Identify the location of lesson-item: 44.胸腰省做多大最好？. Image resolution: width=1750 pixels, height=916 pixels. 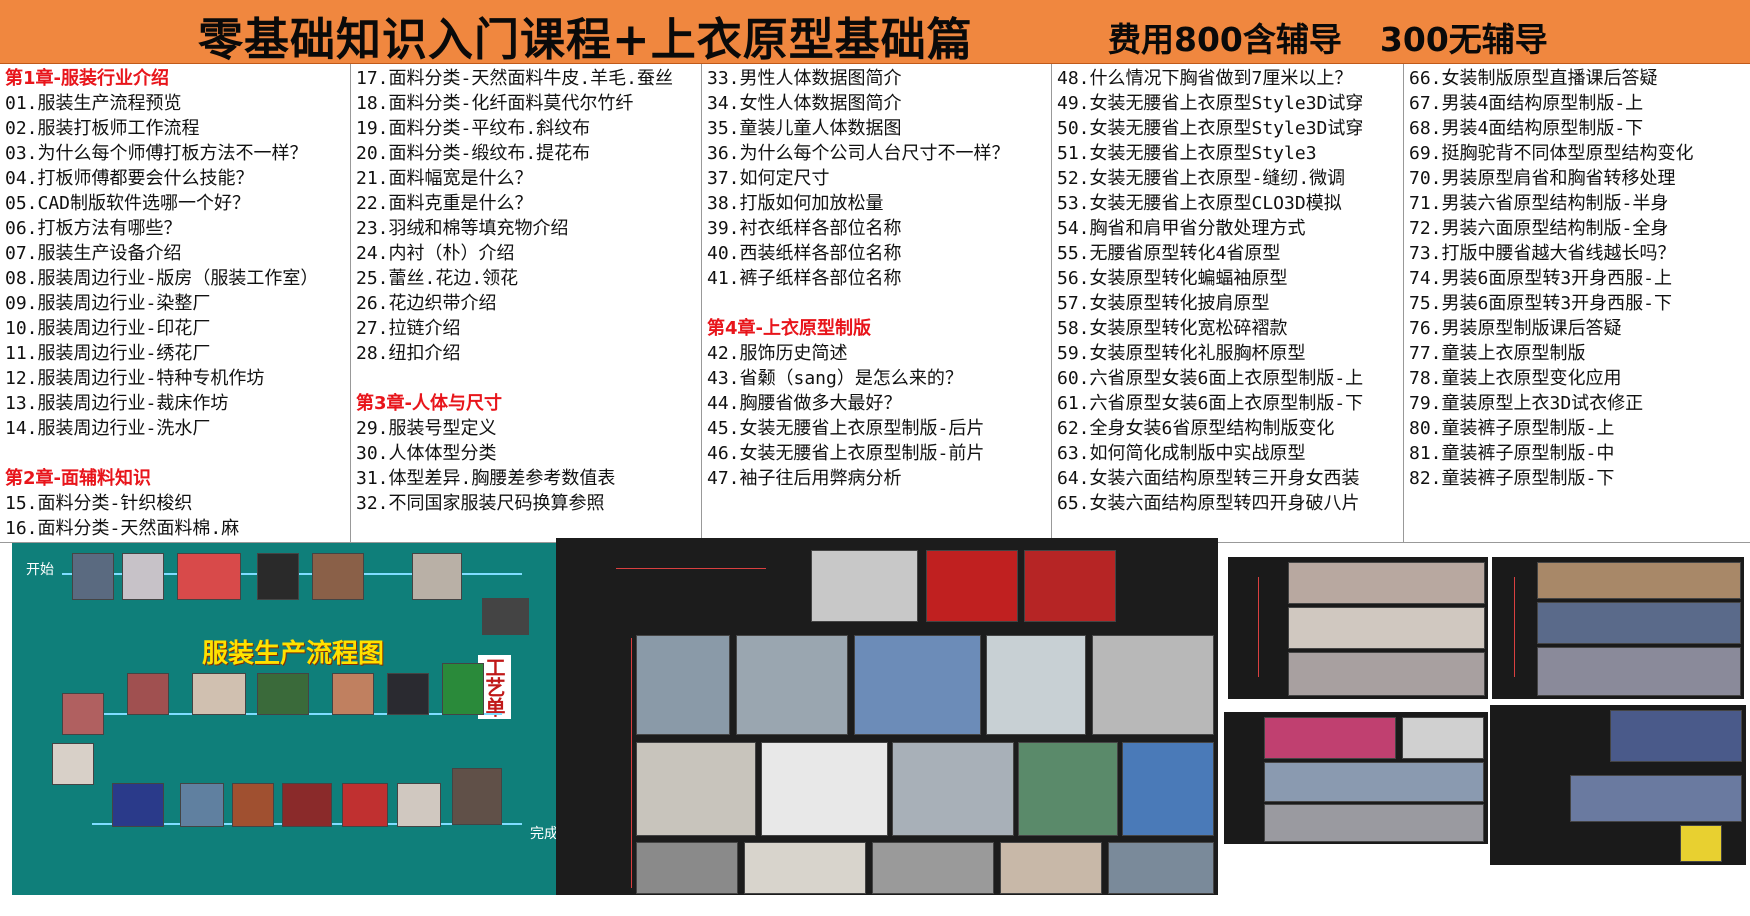
(804, 403).